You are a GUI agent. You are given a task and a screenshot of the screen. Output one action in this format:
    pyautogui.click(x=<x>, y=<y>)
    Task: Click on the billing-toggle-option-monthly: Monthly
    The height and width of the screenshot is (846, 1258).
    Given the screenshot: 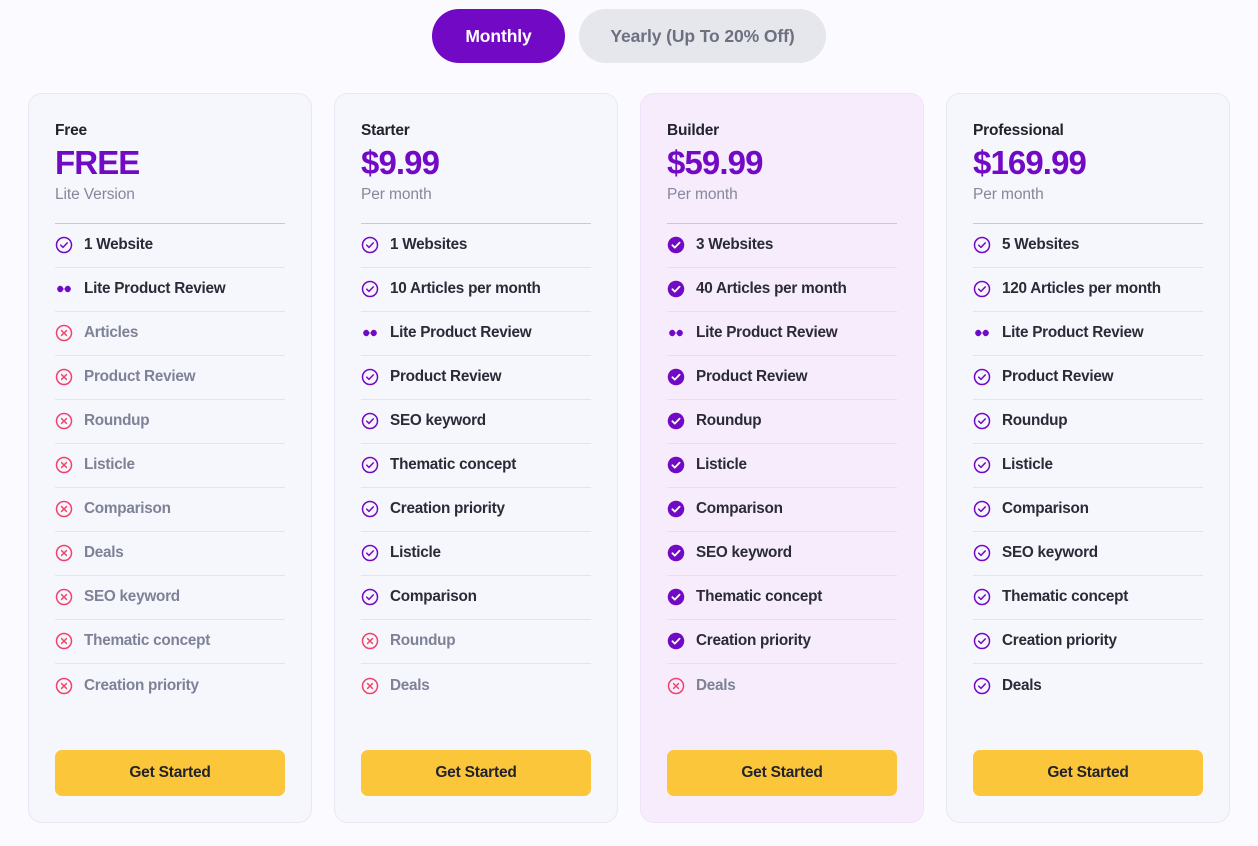 What is the action you would take?
    pyautogui.click(x=498, y=36)
    